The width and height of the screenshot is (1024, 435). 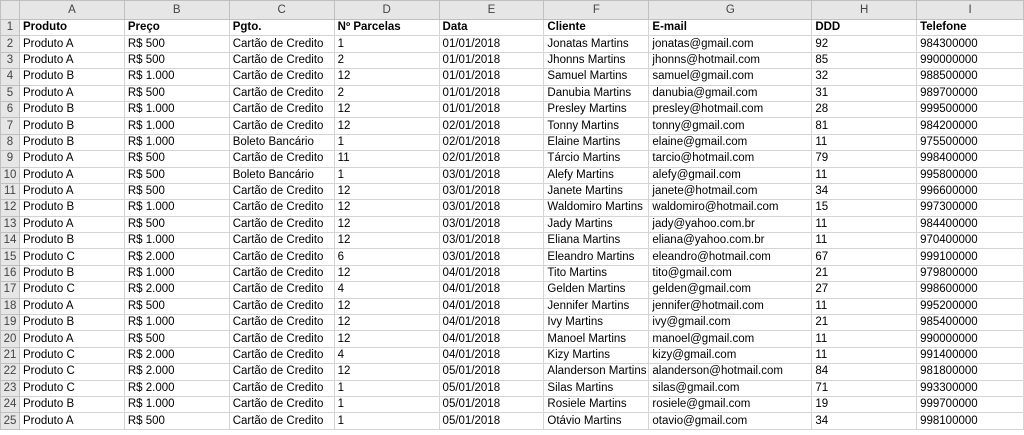 I want to click on row-header: 15, so click(x=10, y=257).